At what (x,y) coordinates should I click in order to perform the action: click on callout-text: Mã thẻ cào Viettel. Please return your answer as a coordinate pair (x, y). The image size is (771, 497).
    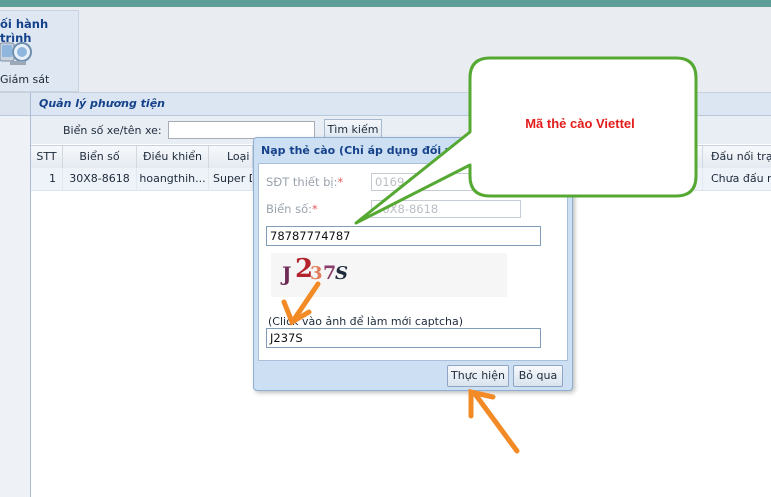
    Looking at the image, I should click on (580, 123).